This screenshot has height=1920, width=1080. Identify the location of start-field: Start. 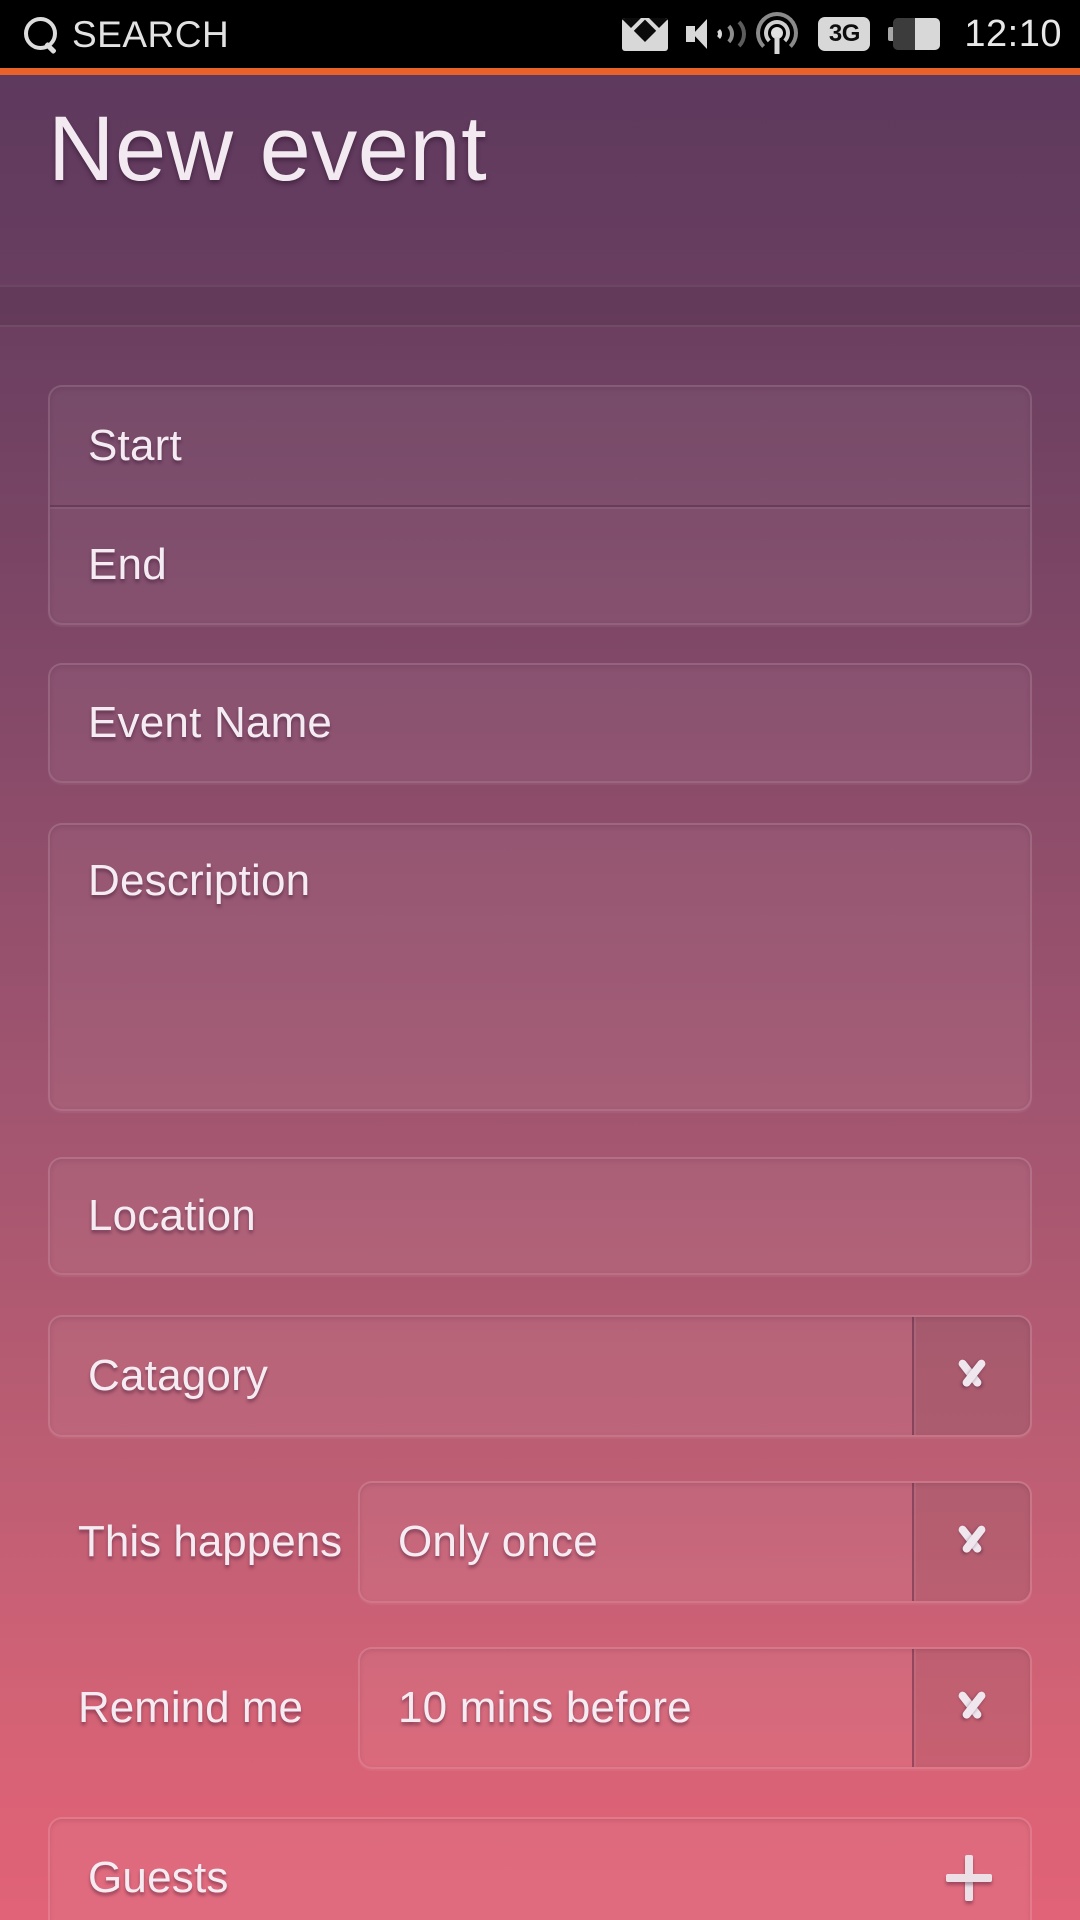
(540, 446).